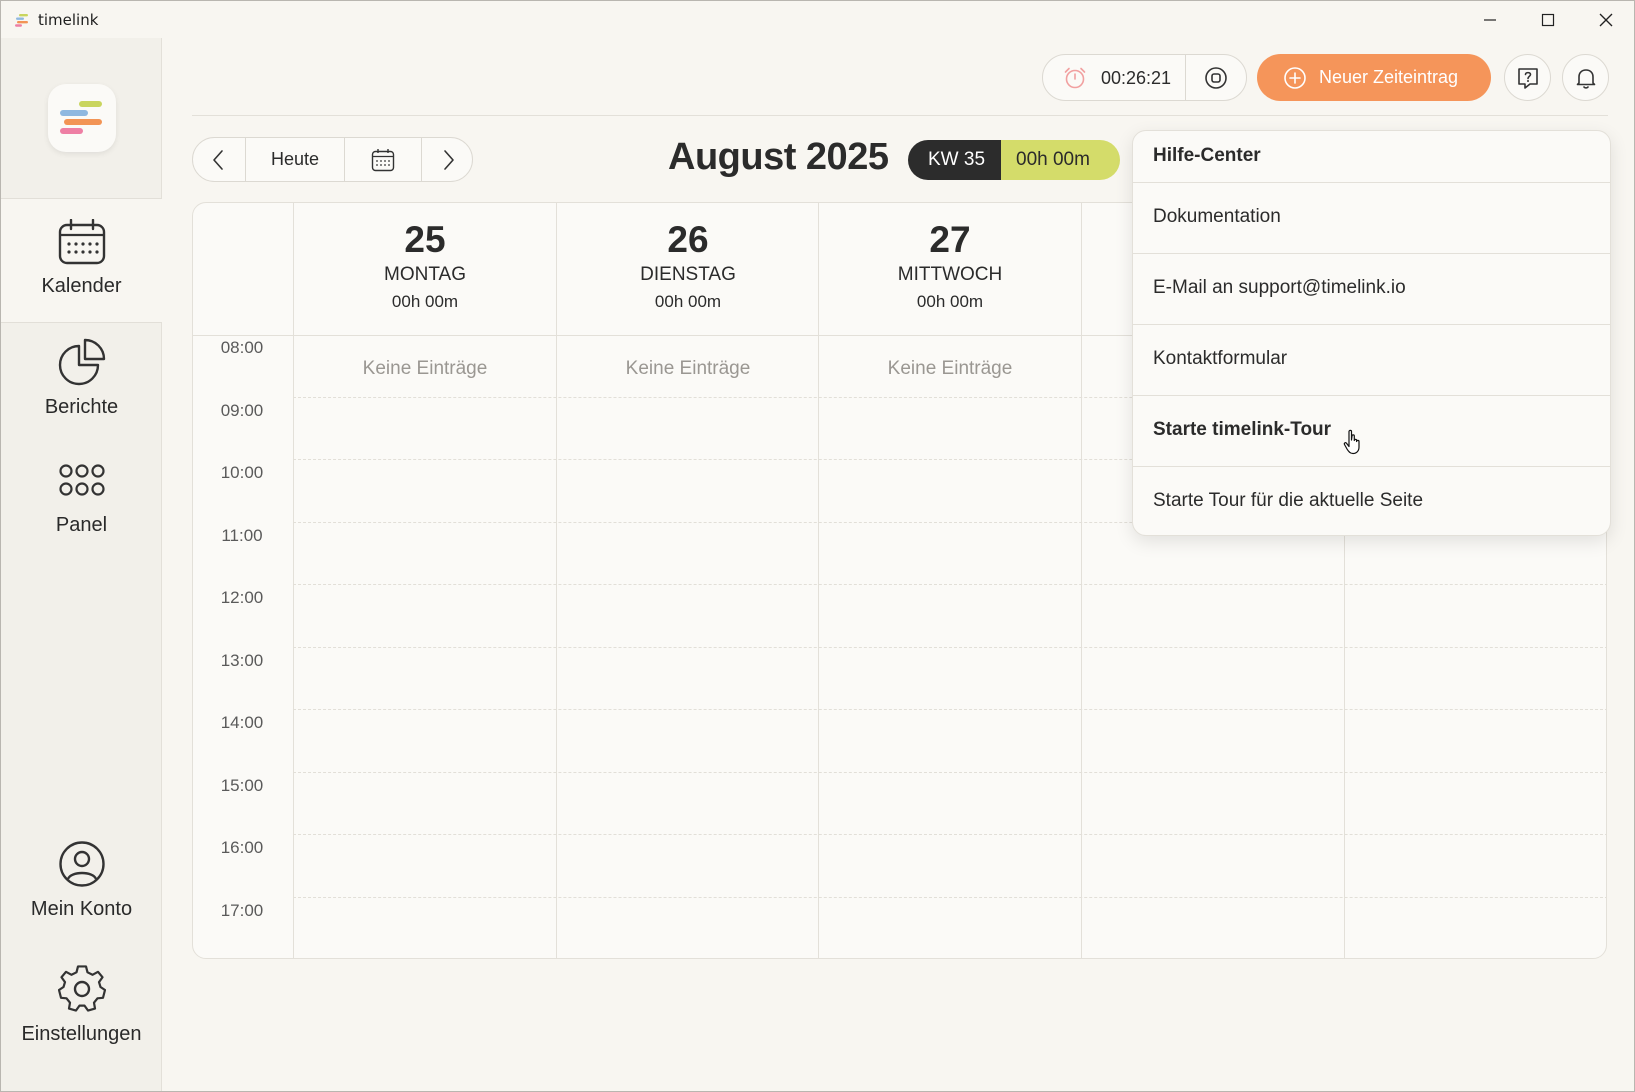 This screenshot has width=1635, height=1092. What do you see at coordinates (81, 1020) in the screenshot?
I see `sidebar-item-einstellungen: Einstellungen` at bounding box center [81, 1020].